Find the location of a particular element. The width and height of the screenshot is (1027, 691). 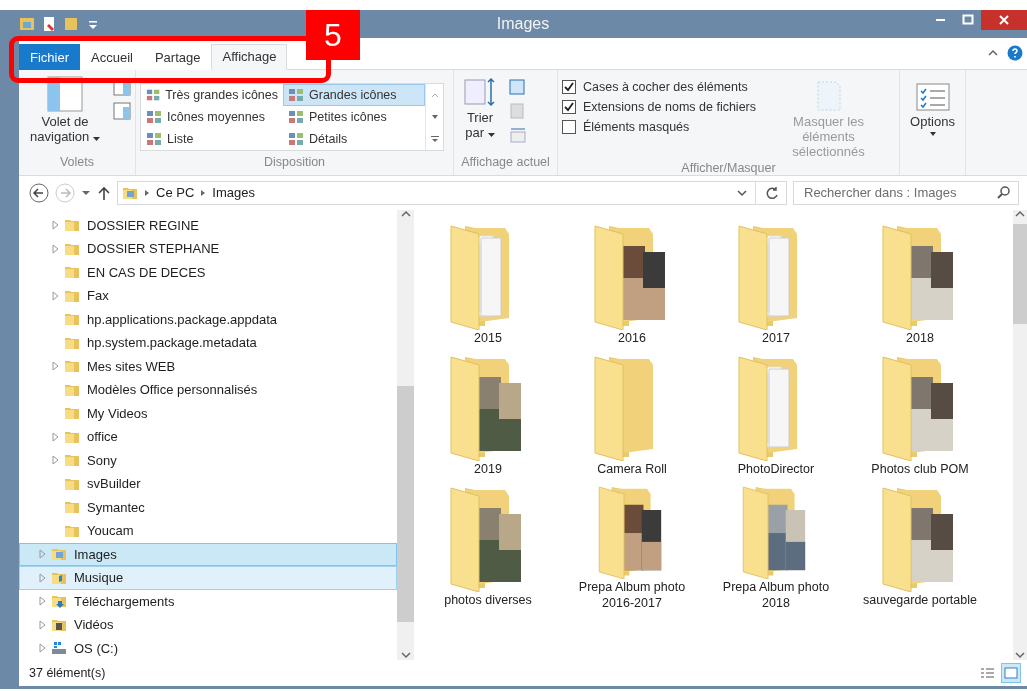

tree-item: My Videos is located at coordinates (208, 413).